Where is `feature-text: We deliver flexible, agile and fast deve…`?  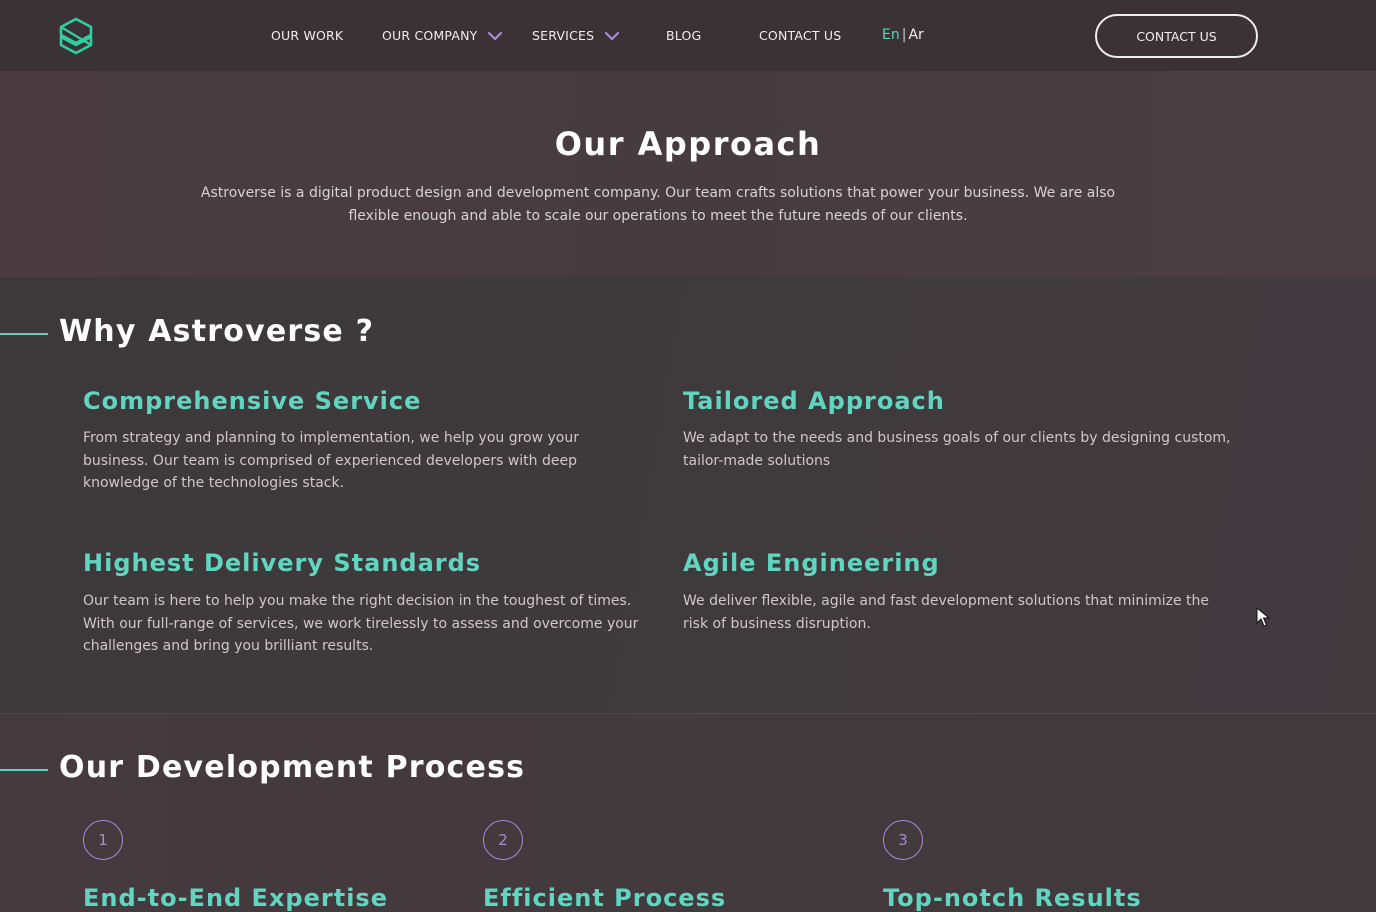
feature-text: We deliver flexible, agile and fast deve… is located at coordinates (946, 612).